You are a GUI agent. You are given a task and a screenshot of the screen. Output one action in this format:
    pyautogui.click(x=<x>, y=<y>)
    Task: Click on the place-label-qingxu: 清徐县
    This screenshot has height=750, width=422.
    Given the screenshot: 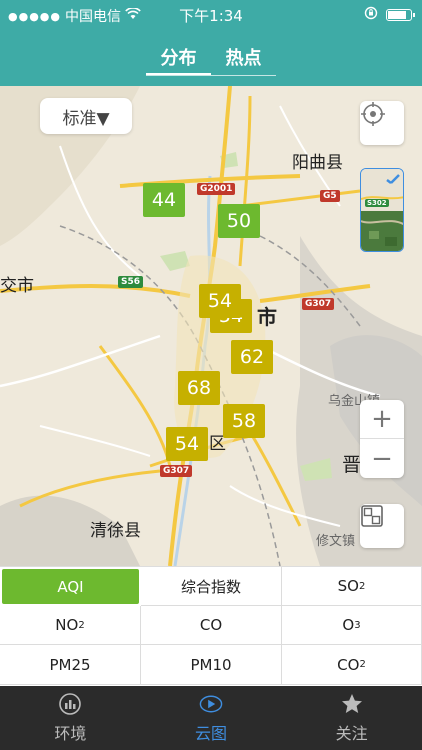 What is the action you would take?
    pyautogui.click(x=115, y=531)
    